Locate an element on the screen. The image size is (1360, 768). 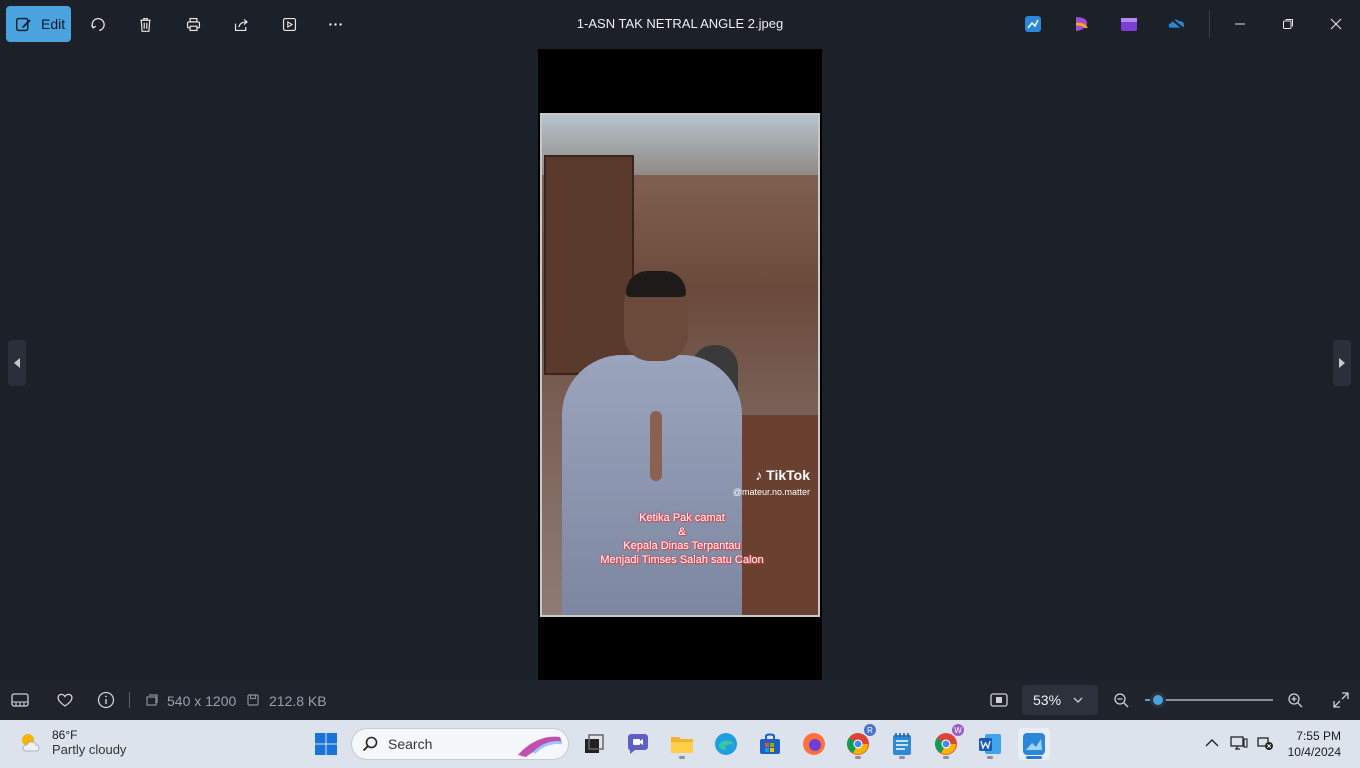
taskbar-search: Search is located at coordinates (460, 744).